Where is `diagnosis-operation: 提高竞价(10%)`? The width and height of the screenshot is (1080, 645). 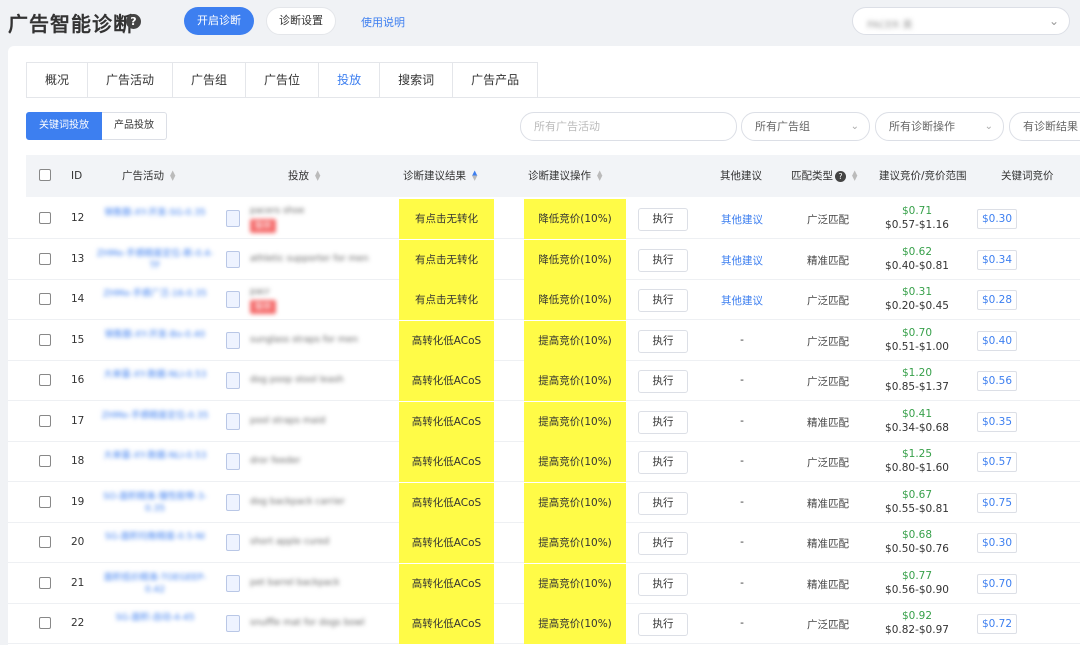
diagnosis-operation: 提高竞价(10%) is located at coordinates (575, 583).